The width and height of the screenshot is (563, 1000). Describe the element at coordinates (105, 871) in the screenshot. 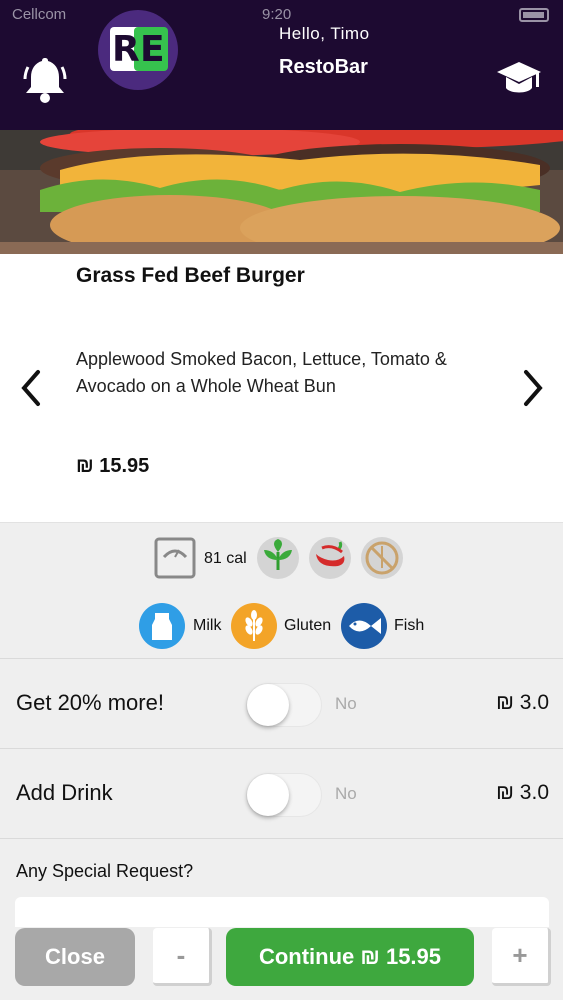

I see `special-request-label: Any Special Request?` at that location.